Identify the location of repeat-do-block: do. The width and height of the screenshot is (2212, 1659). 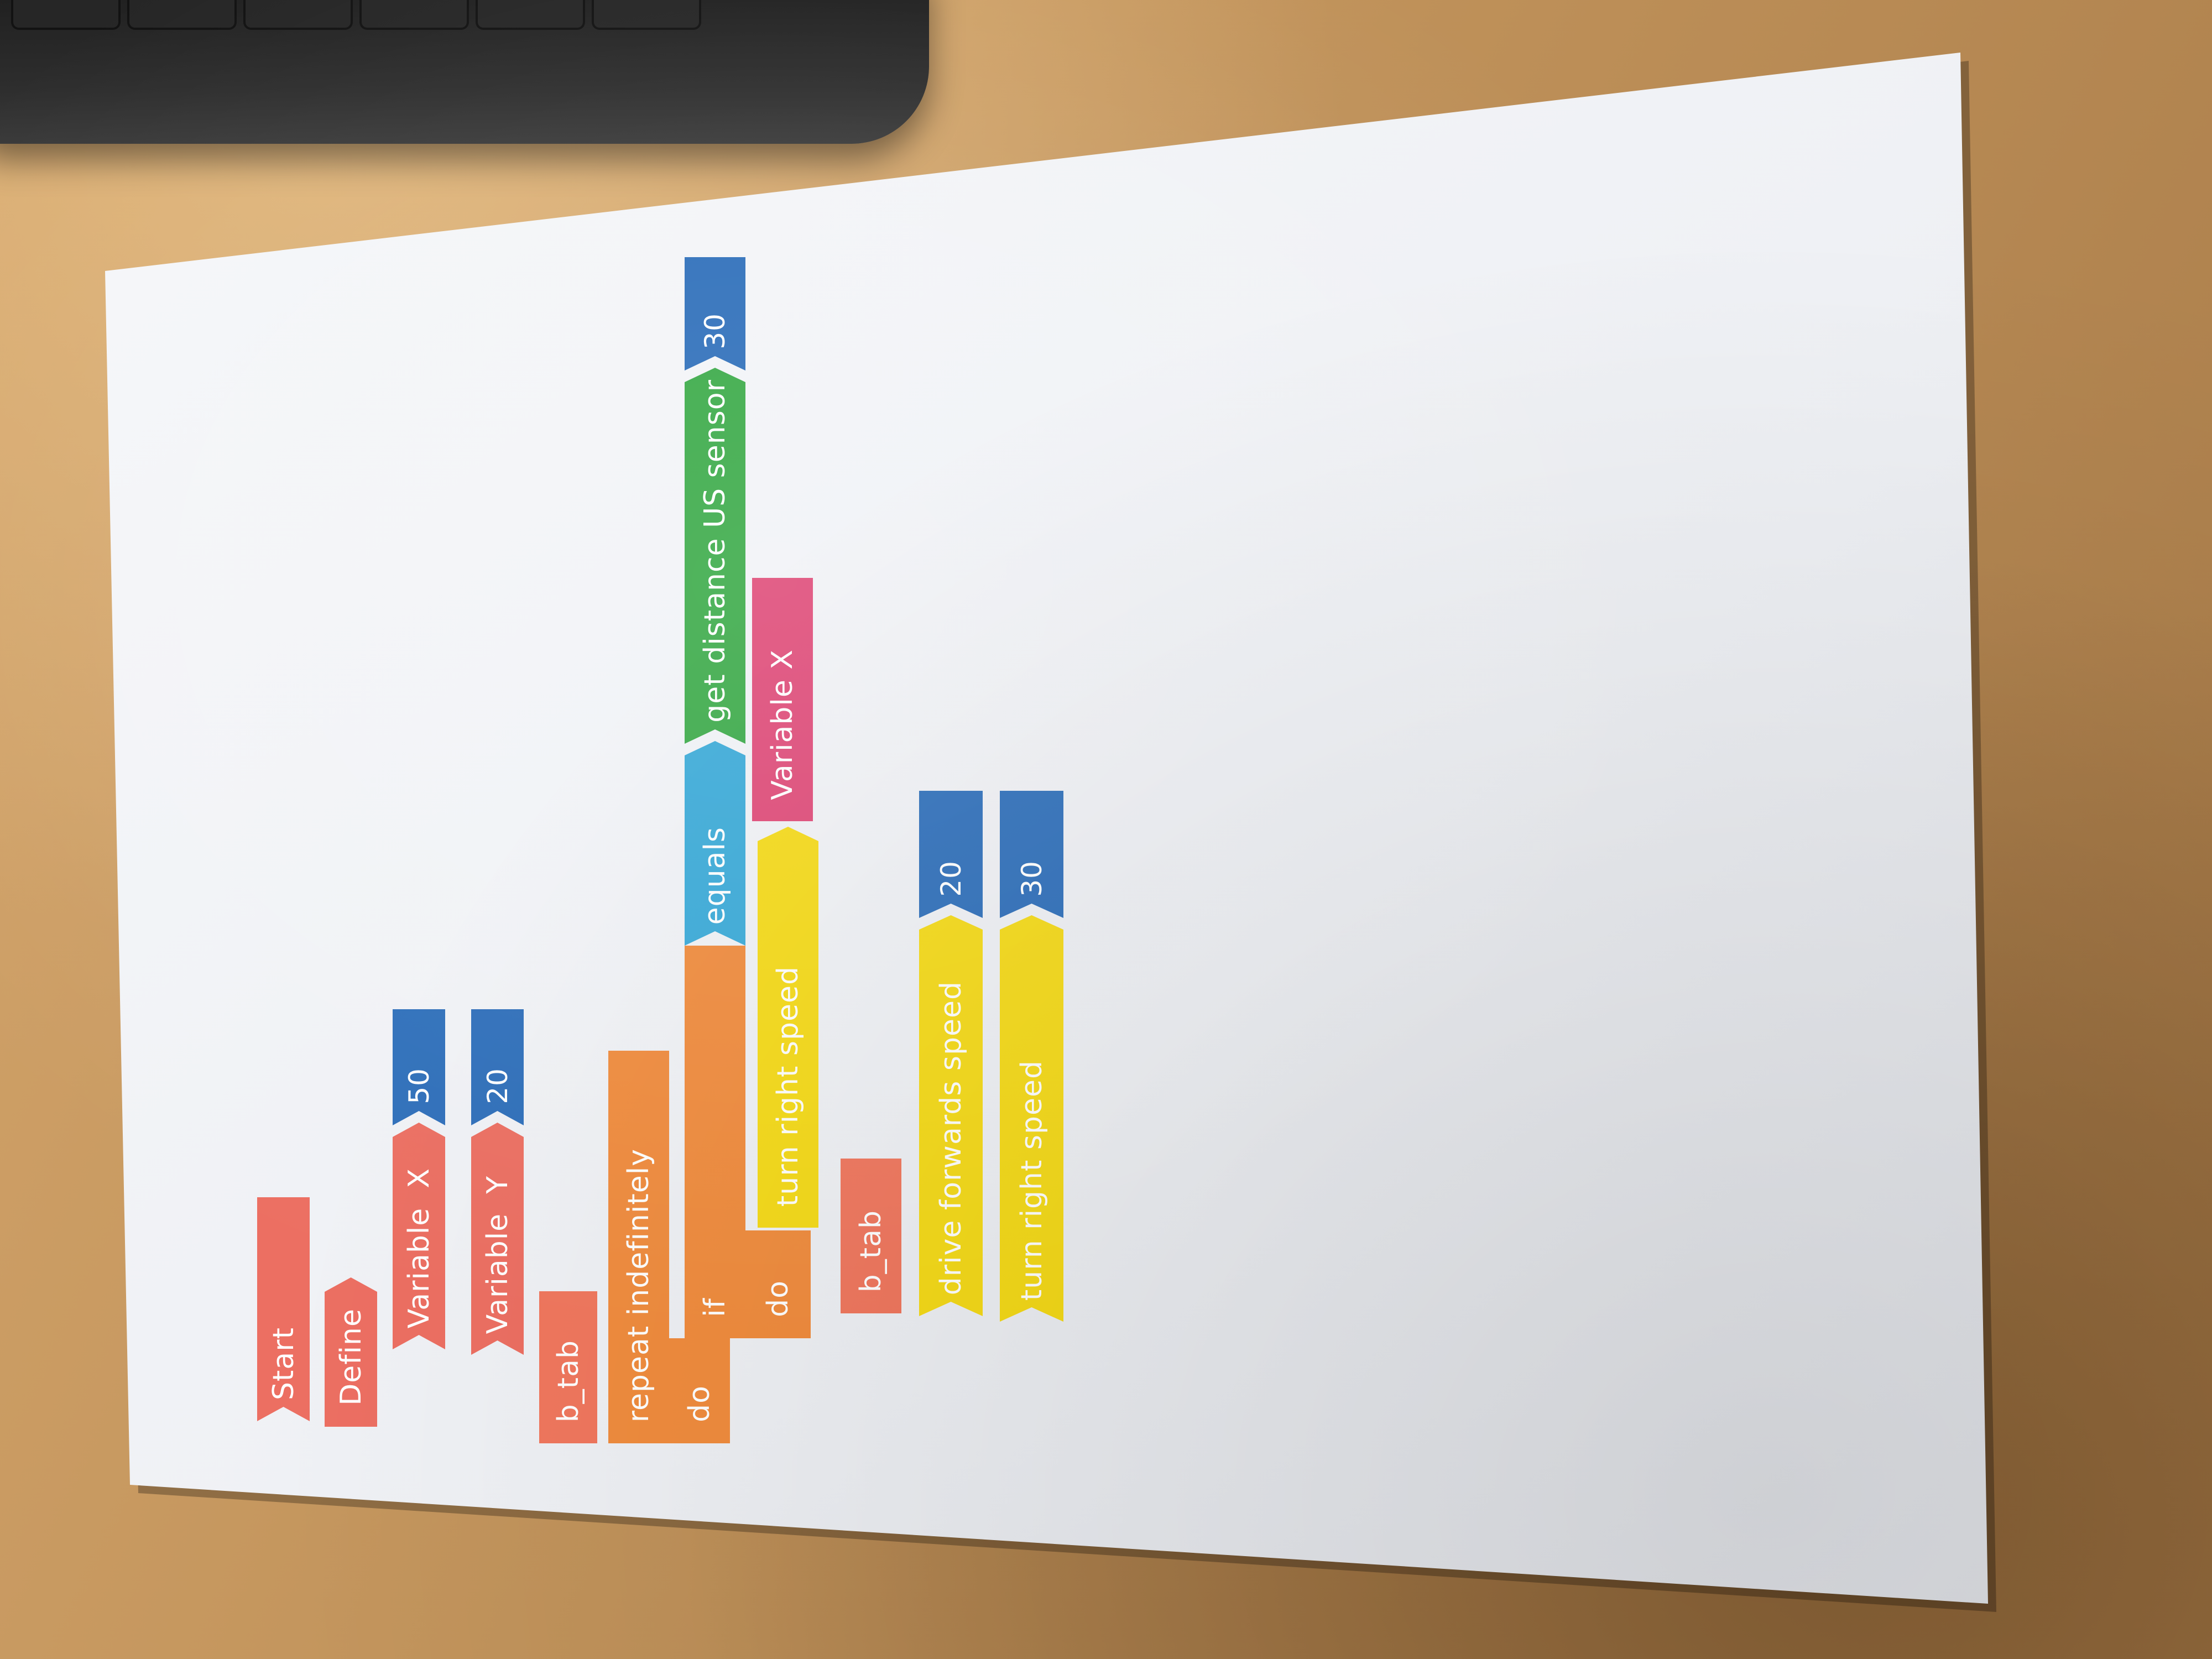
(700, 1391).